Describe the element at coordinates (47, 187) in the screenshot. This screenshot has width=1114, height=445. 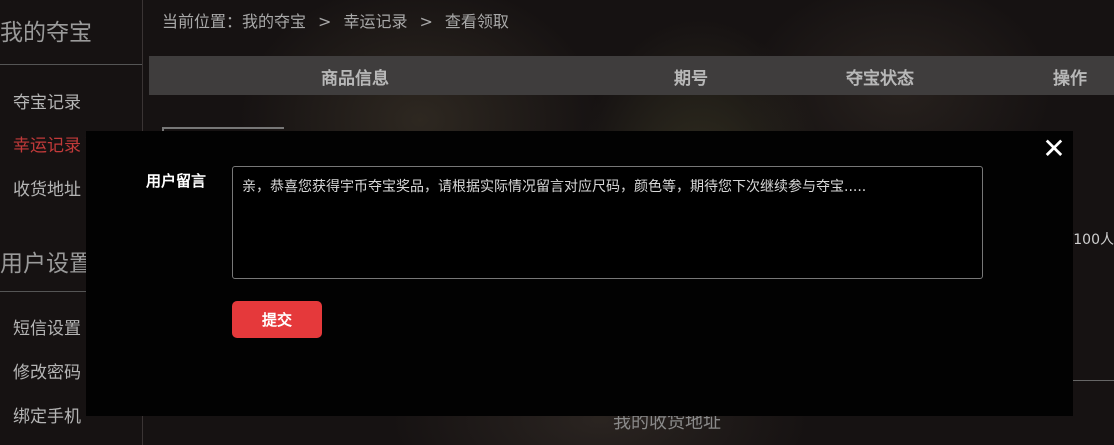
I see `sidebar-item-shipping-address: 收货地址` at that location.